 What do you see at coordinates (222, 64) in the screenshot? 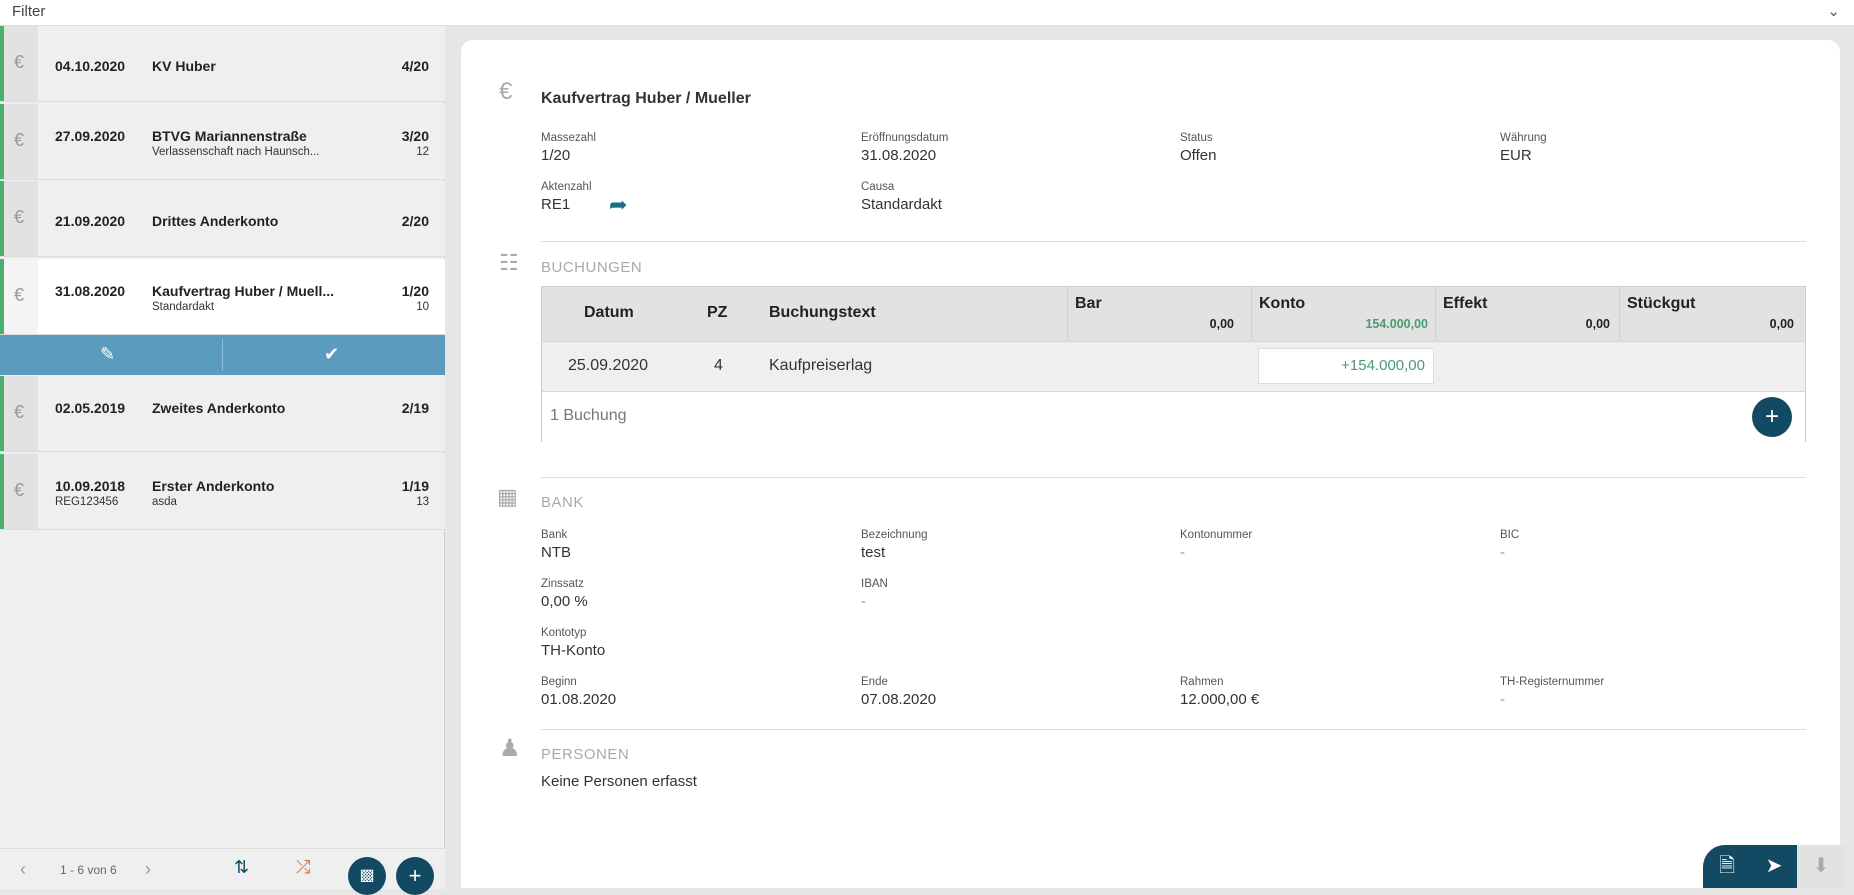
I see `list-item: € 04.10.2020 KV Huber 4/20` at bounding box center [222, 64].